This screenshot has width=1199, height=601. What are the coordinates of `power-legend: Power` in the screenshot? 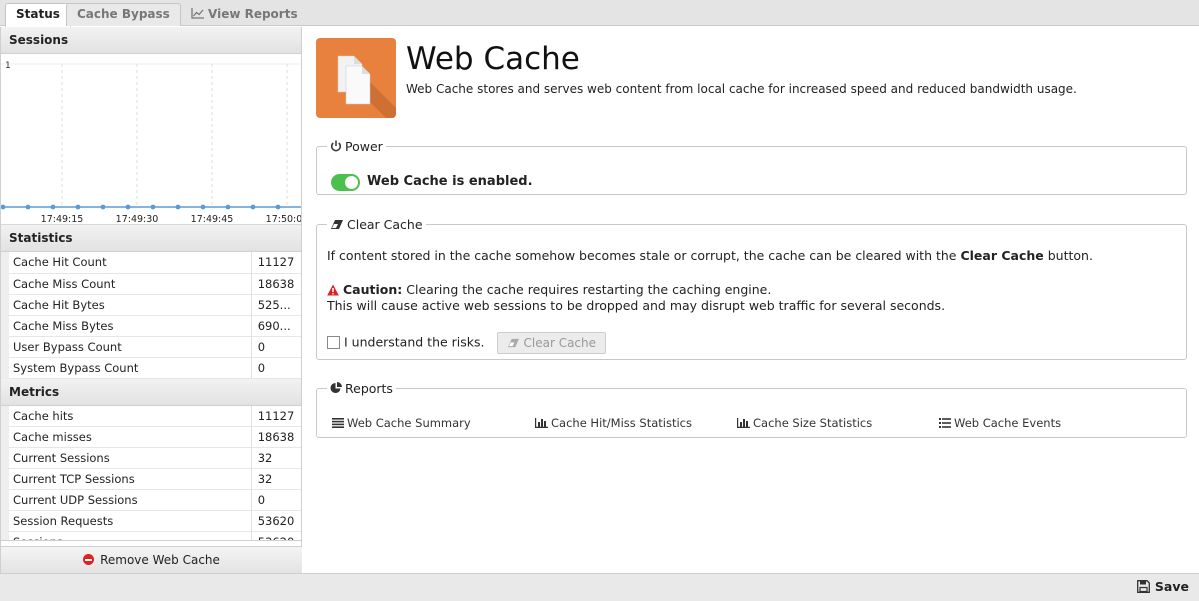 It's located at (356, 146).